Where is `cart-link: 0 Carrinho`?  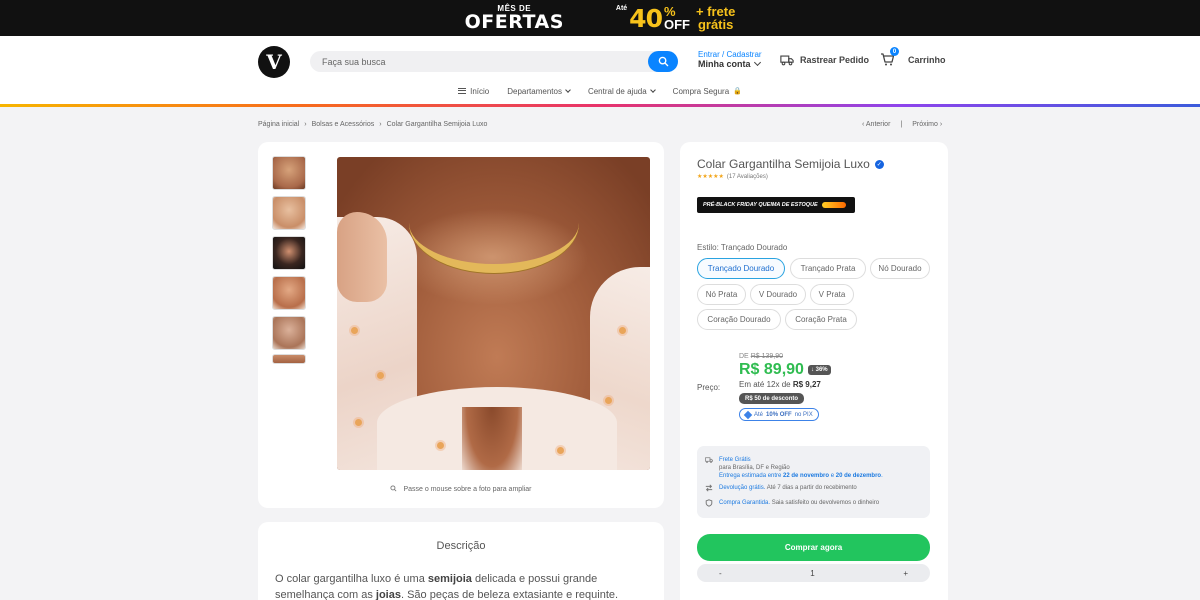
cart-link: 0 Carrinho is located at coordinates (913, 56).